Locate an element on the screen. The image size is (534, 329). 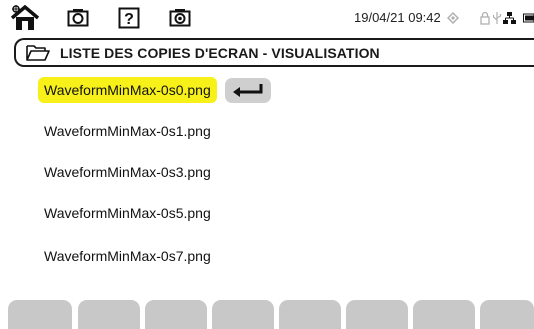
title-bar: LISTE DES COPIES D'ECRAN - VISUALISATION is located at coordinates (274, 52).